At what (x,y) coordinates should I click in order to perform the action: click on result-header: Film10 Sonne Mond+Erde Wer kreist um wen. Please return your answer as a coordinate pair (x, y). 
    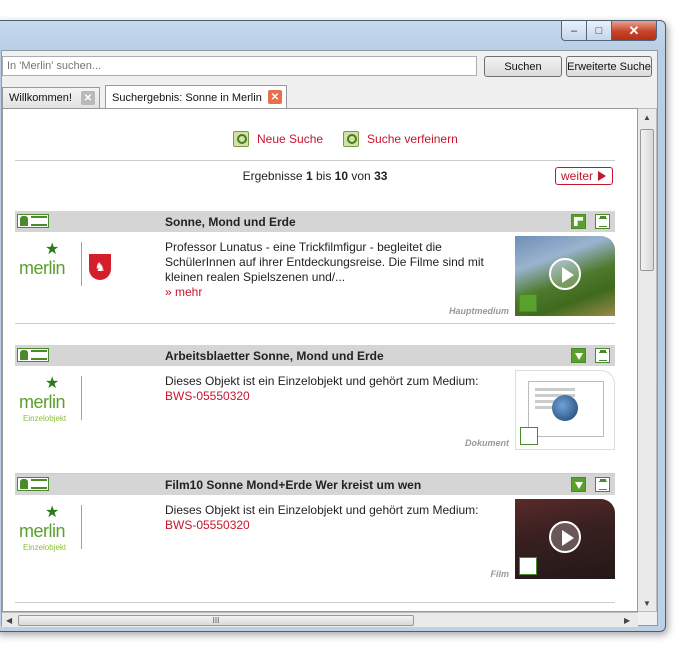
    Looking at the image, I should click on (315, 484).